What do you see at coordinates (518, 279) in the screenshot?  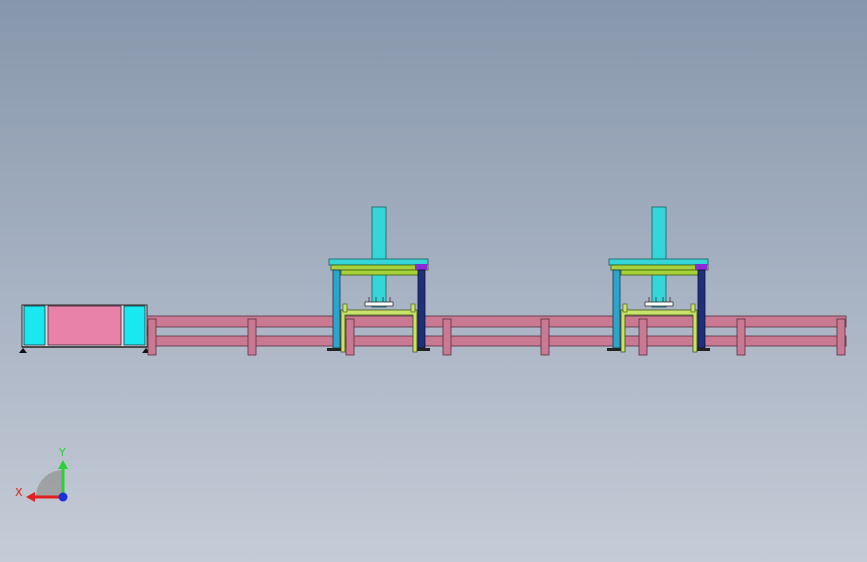 I see `gantry-group` at bounding box center [518, 279].